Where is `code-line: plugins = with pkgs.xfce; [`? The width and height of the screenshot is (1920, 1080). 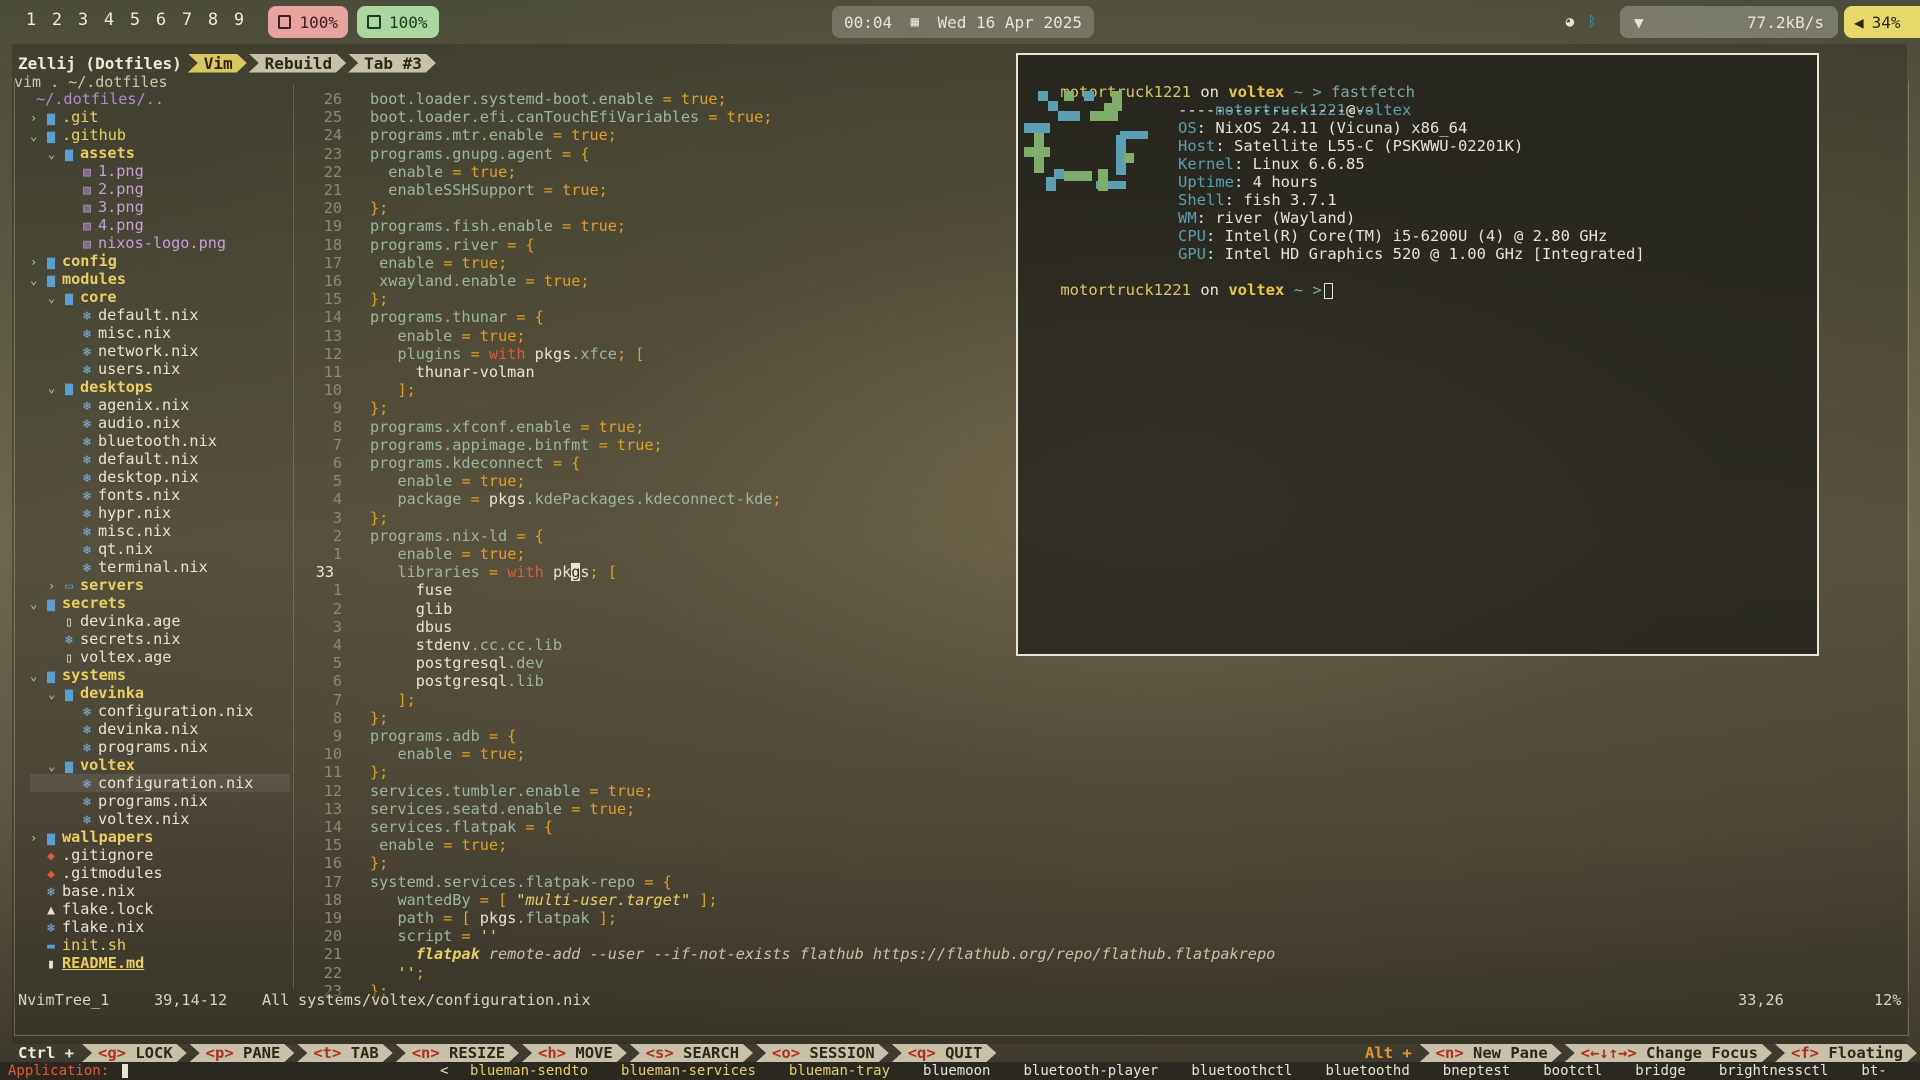
code-line: plugins = with pkgs.xfce; [ is located at coordinates (507, 354).